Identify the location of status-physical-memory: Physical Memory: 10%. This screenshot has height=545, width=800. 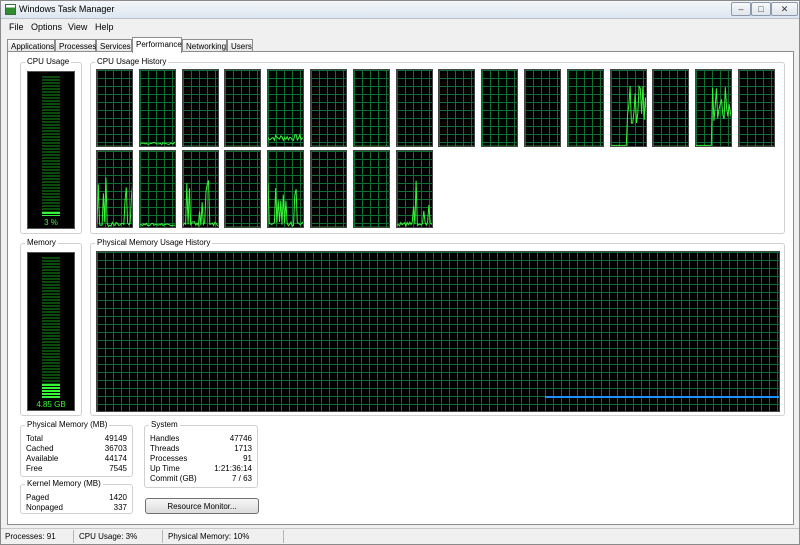
(209, 536).